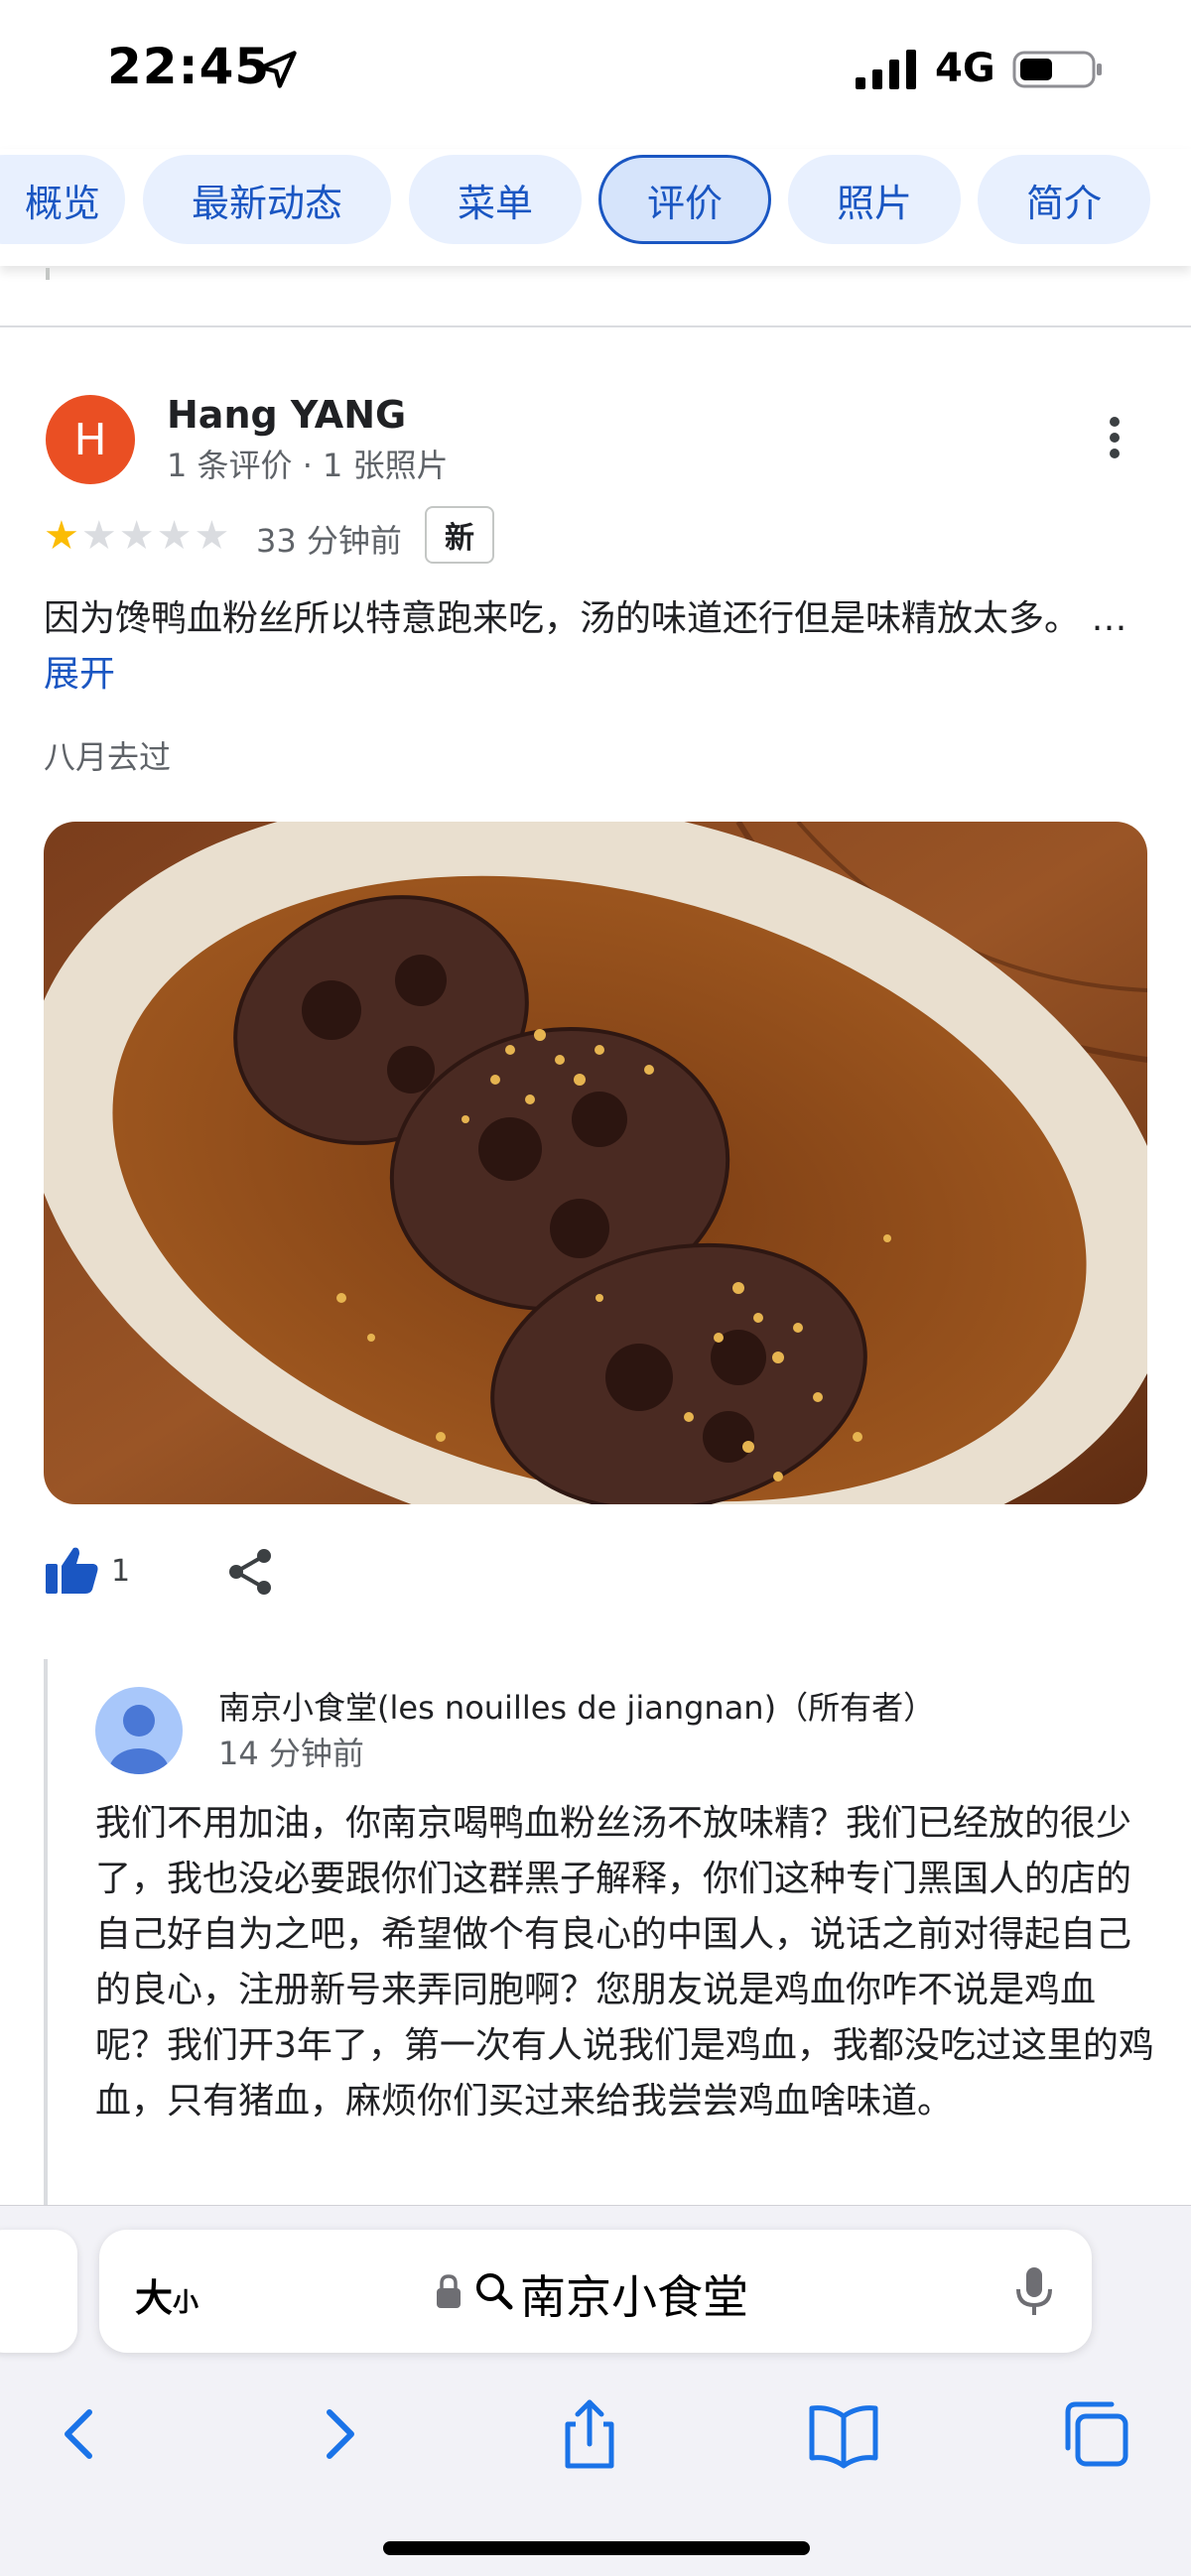 The width and height of the screenshot is (1191, 2576). What do you see at coordinates (278, 70) in the screenshot?
I see `location-arrow-icon` at bounding box center [278, 70].